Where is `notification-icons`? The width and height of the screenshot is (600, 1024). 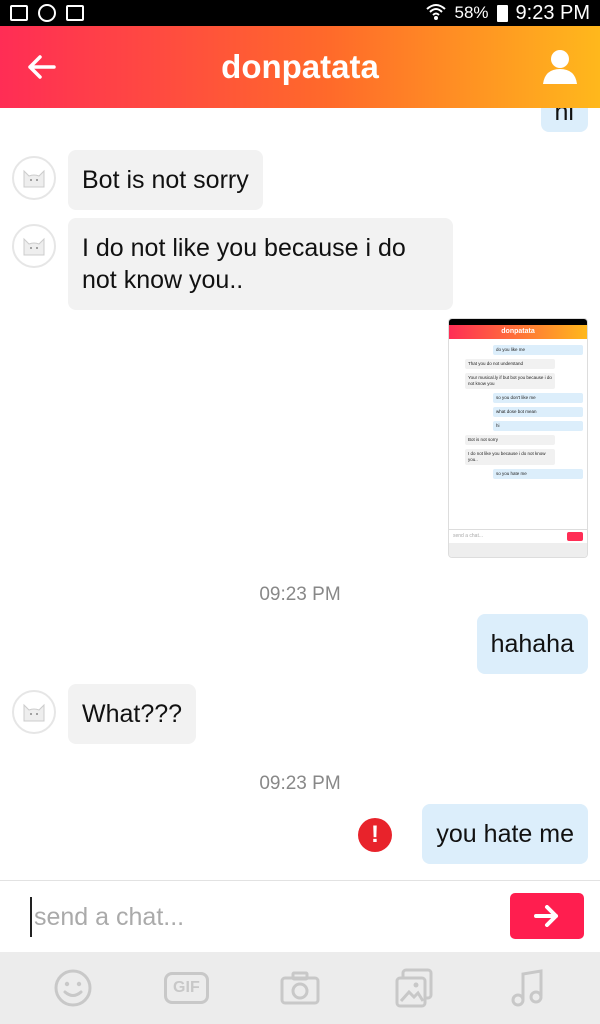 notification-icons is located at coordinates (47, 13).